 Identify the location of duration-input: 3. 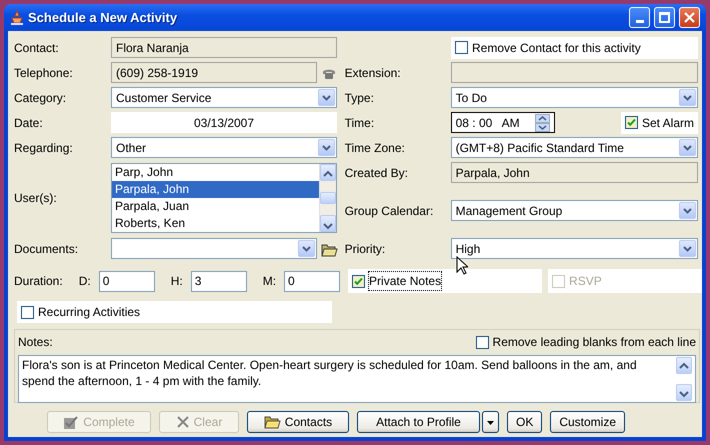
(218, 281).